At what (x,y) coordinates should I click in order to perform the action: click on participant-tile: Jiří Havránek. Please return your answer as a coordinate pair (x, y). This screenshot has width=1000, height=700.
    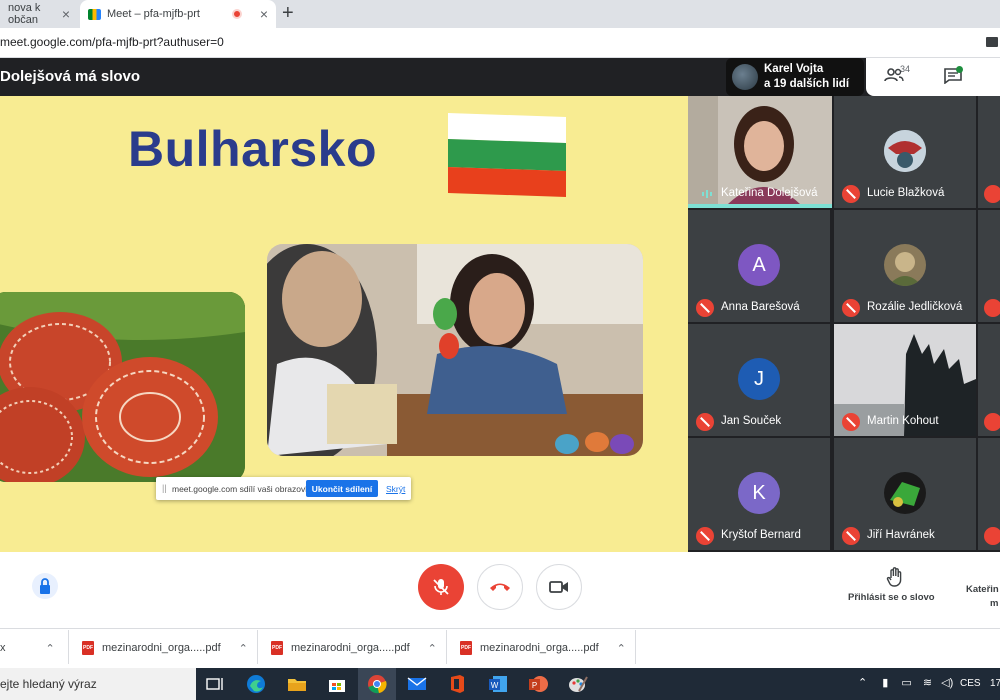
    Looking at the image, I should click on (905, 494).